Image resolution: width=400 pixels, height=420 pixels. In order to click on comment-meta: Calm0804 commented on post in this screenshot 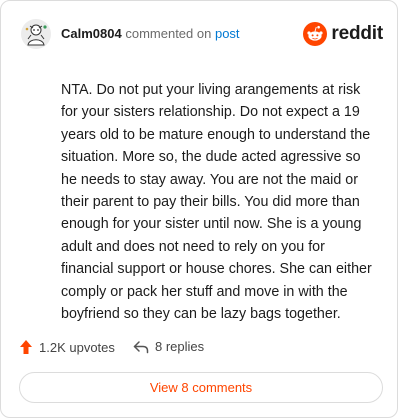, I will do `click(150, 33)`.